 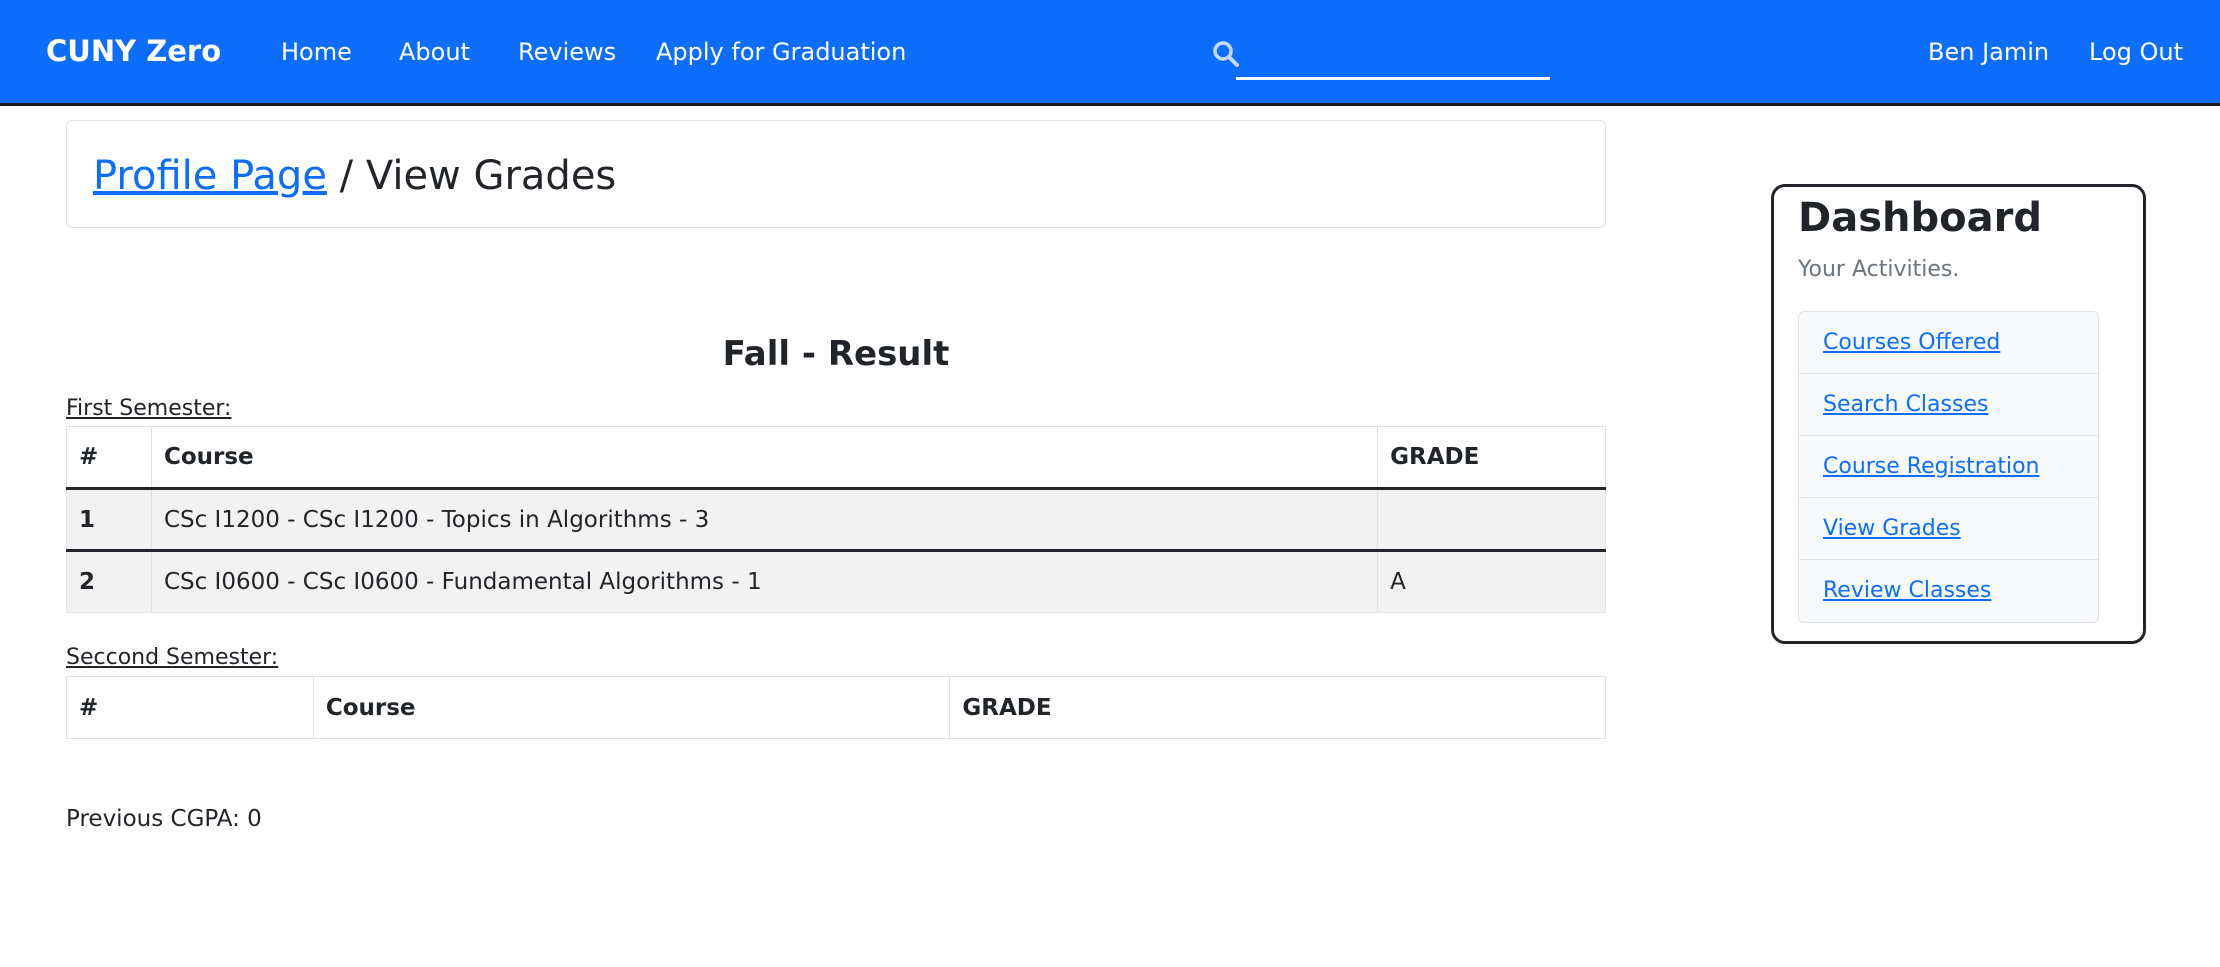 I want to click on breadcrumb: Profile Page / View Grades, so click(x=354, y=176).